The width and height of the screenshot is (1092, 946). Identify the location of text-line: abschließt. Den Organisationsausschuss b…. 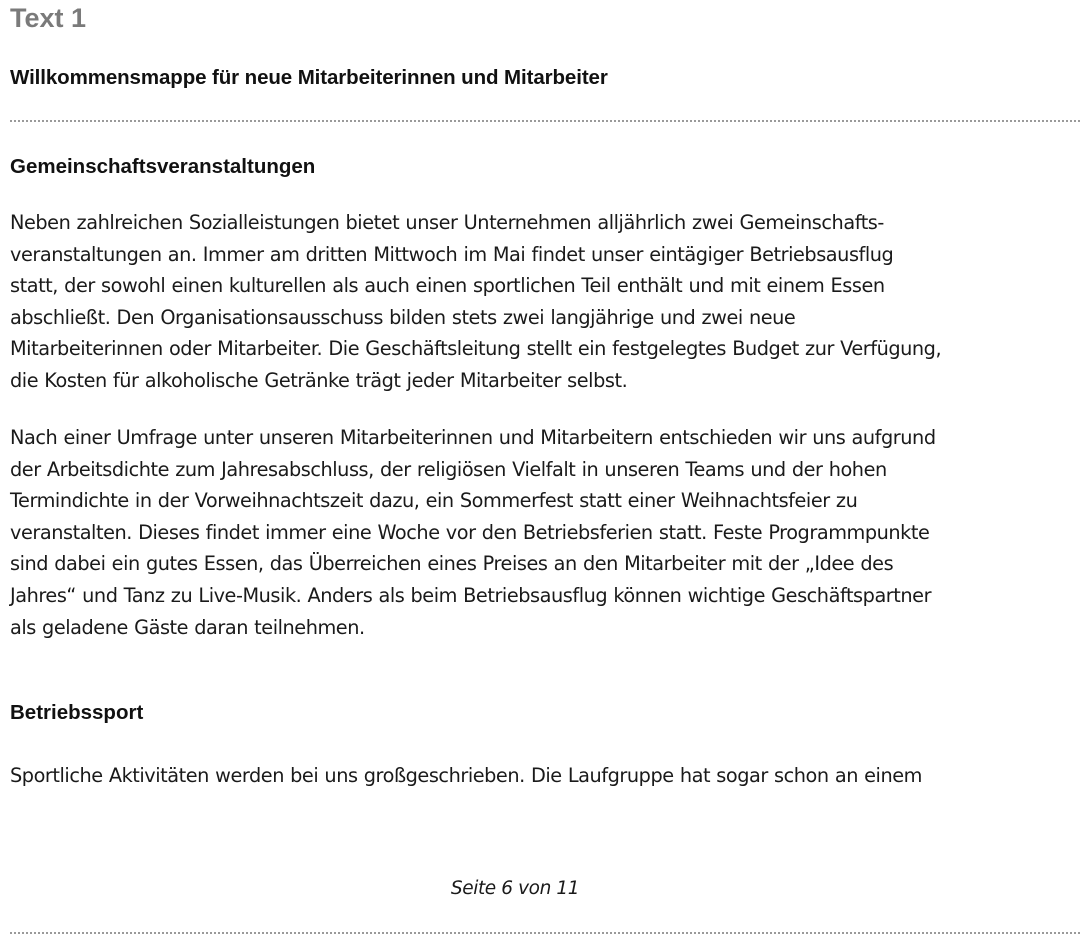
(403, 317).